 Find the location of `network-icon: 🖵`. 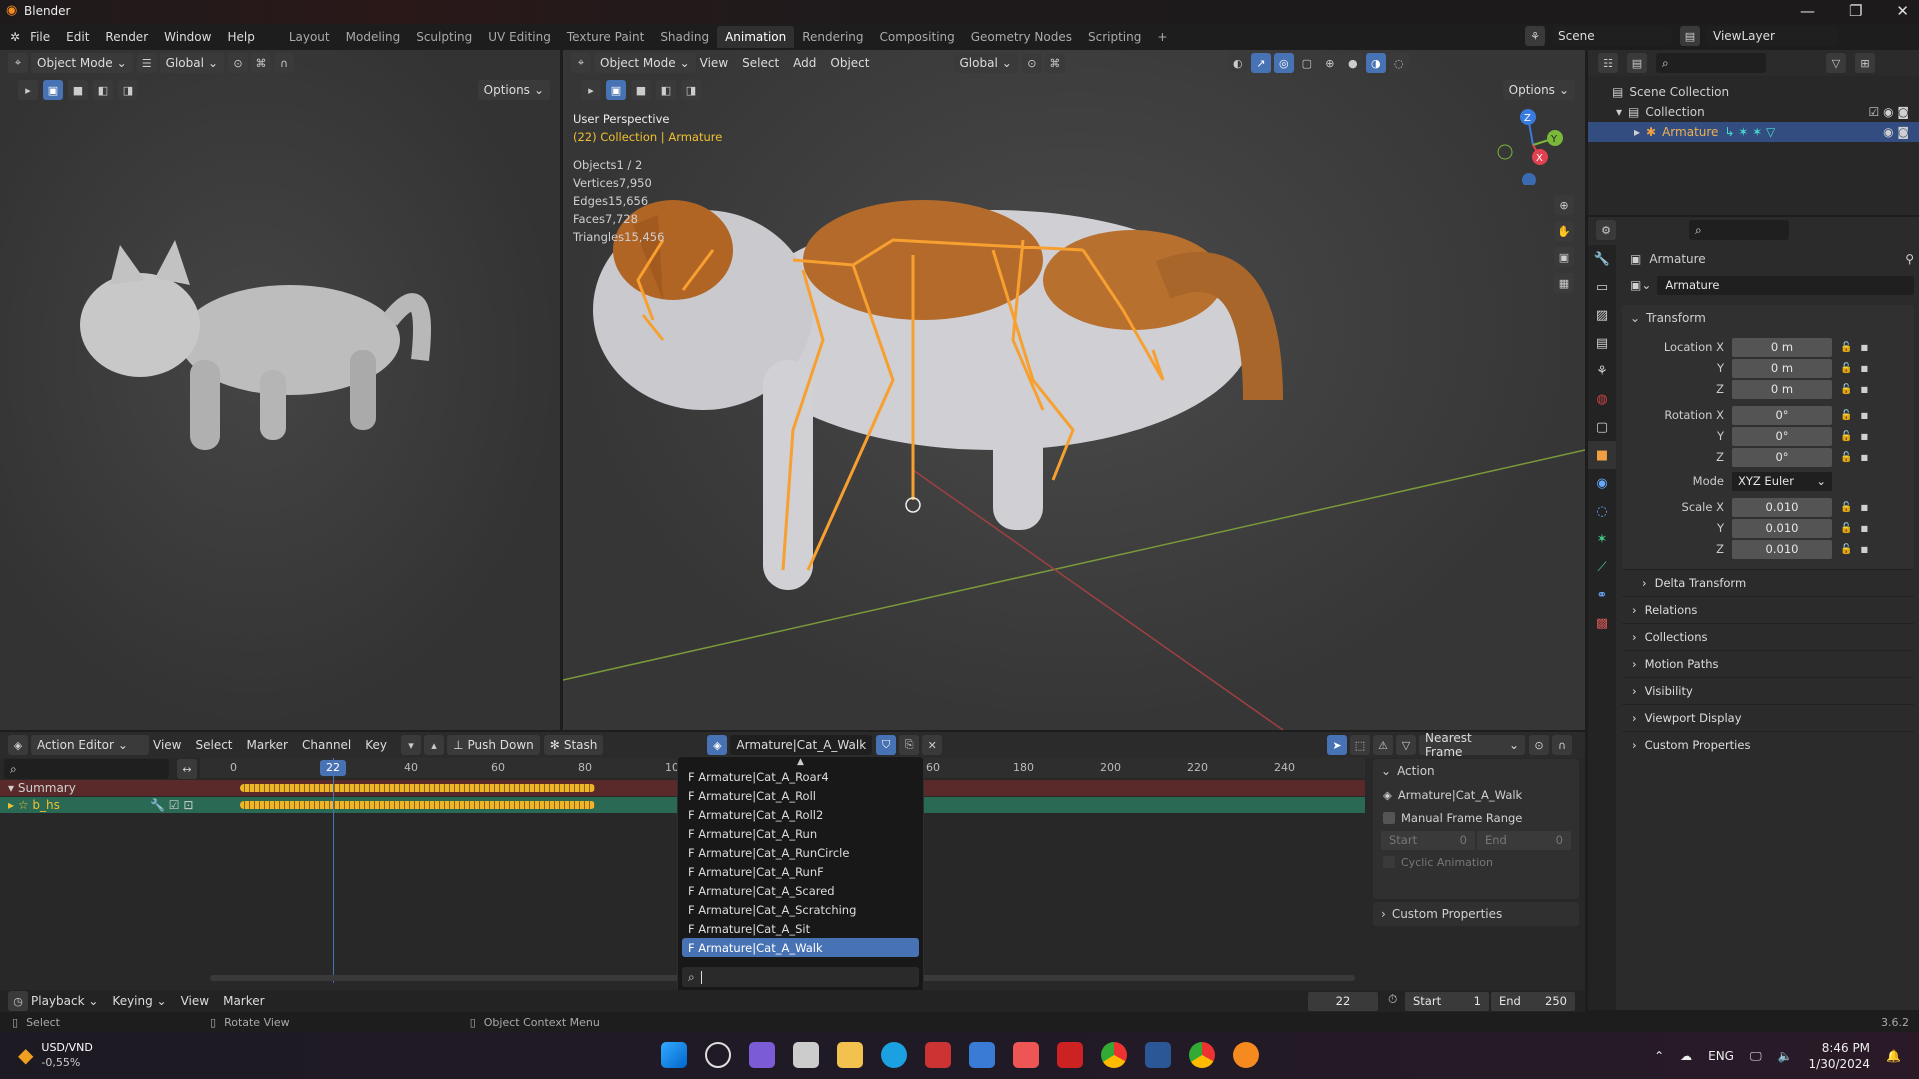

network-icon: 🖵 is located at coordinates (1756, 1056).